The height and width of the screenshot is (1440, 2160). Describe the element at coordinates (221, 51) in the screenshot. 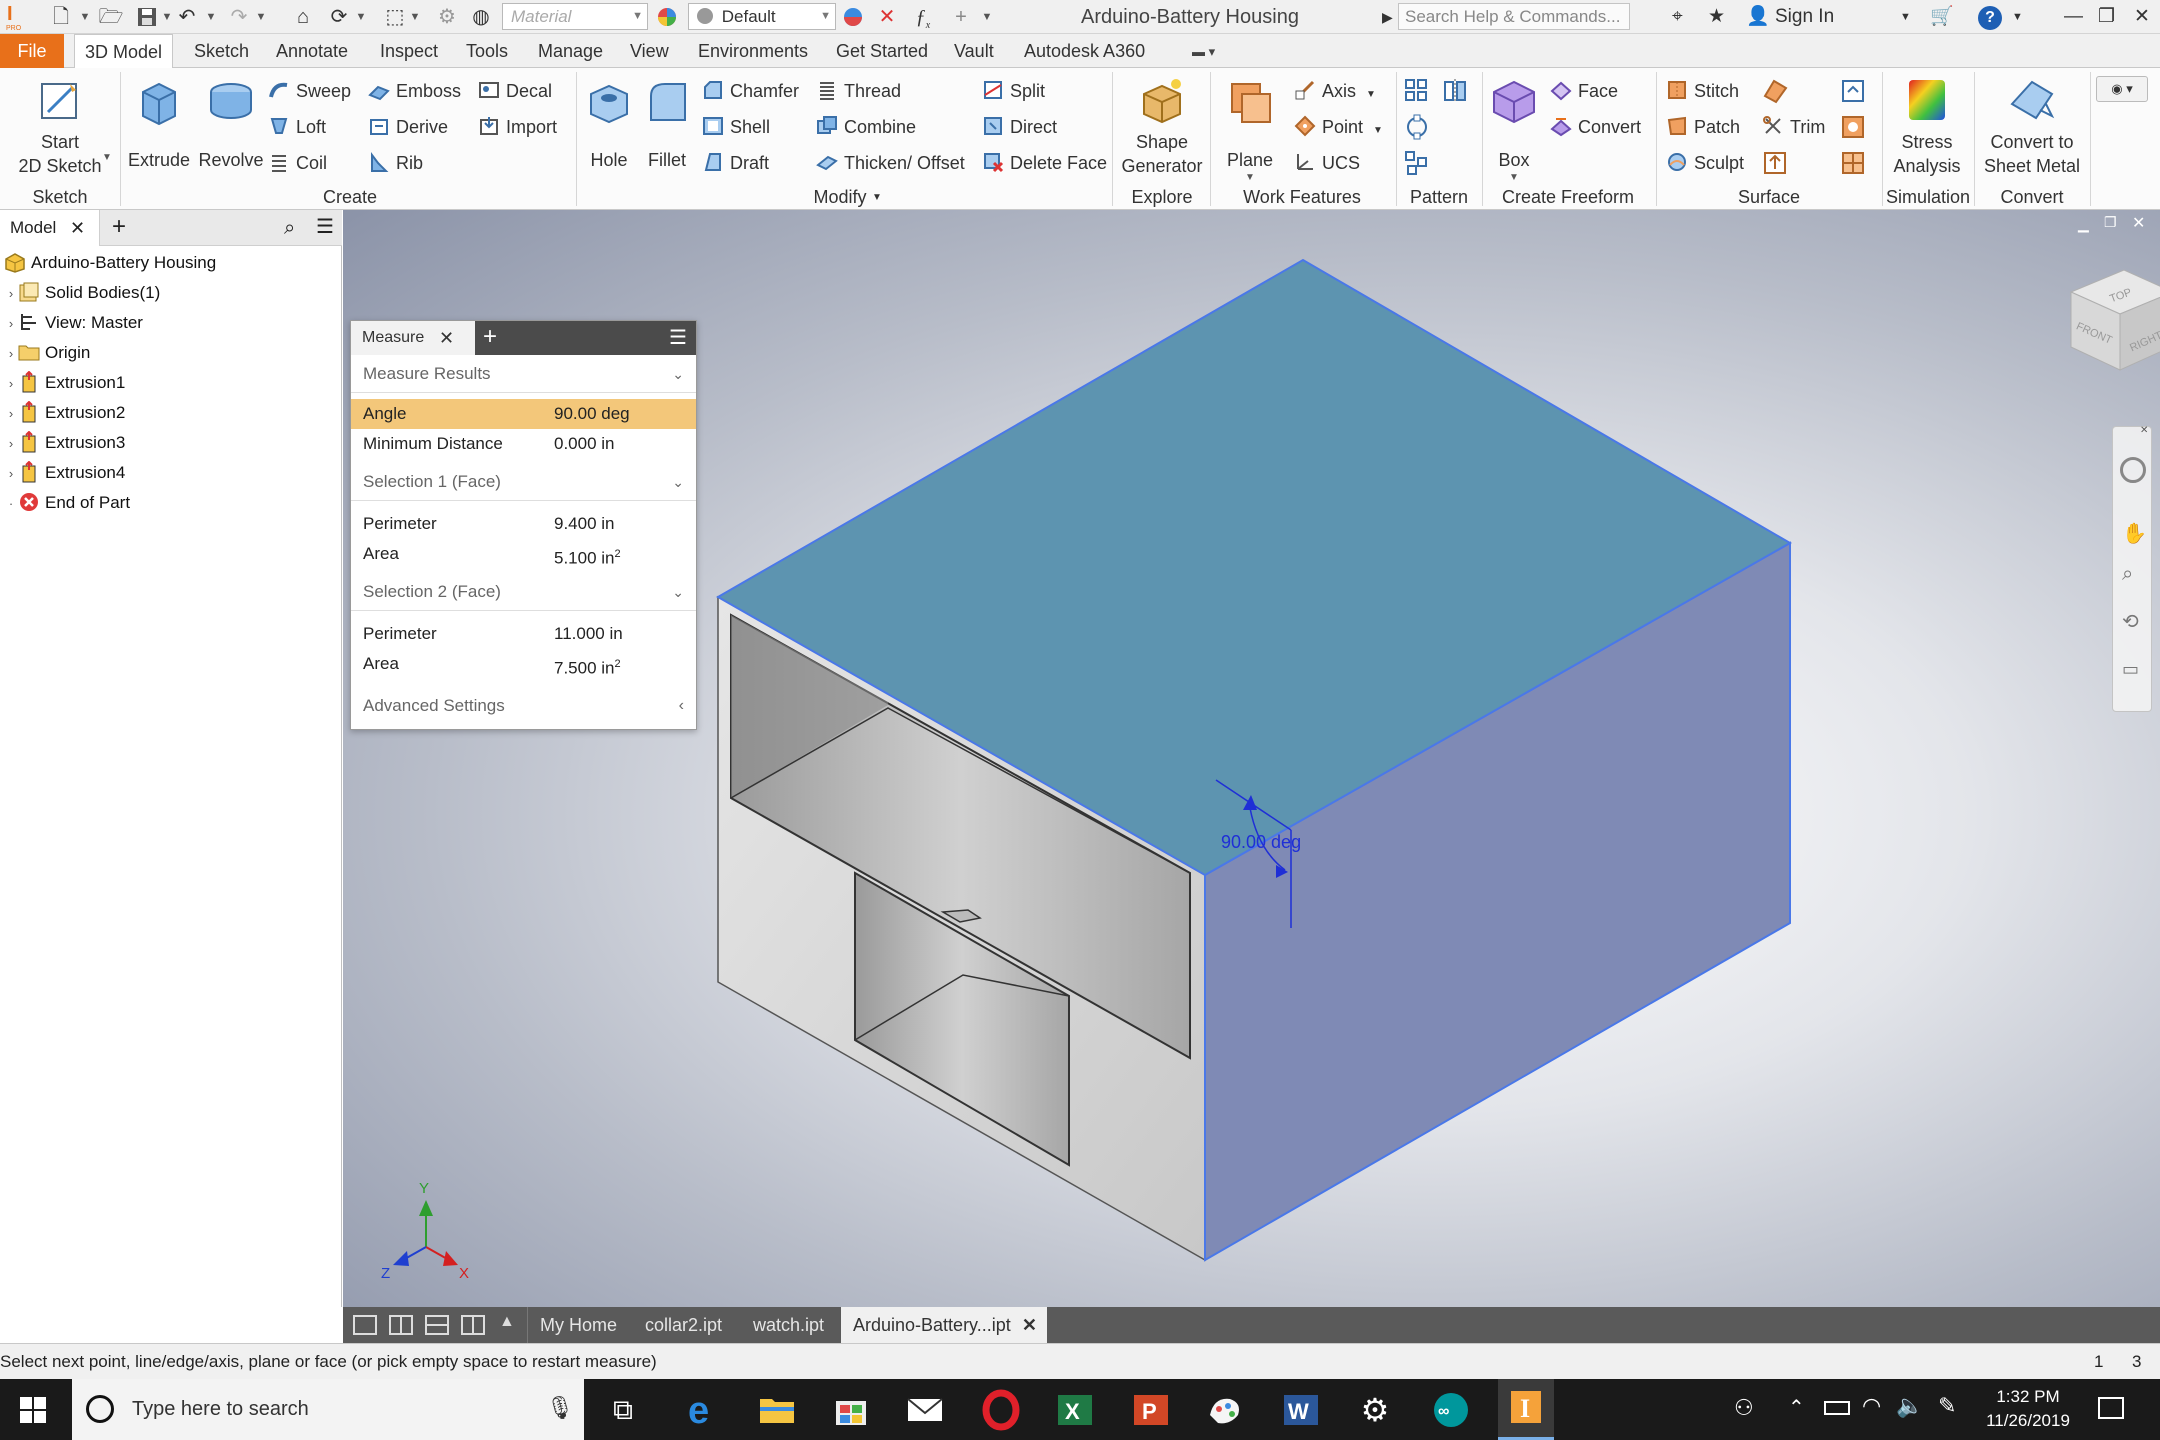

I see `tab-sketch: Sketch` at that location.